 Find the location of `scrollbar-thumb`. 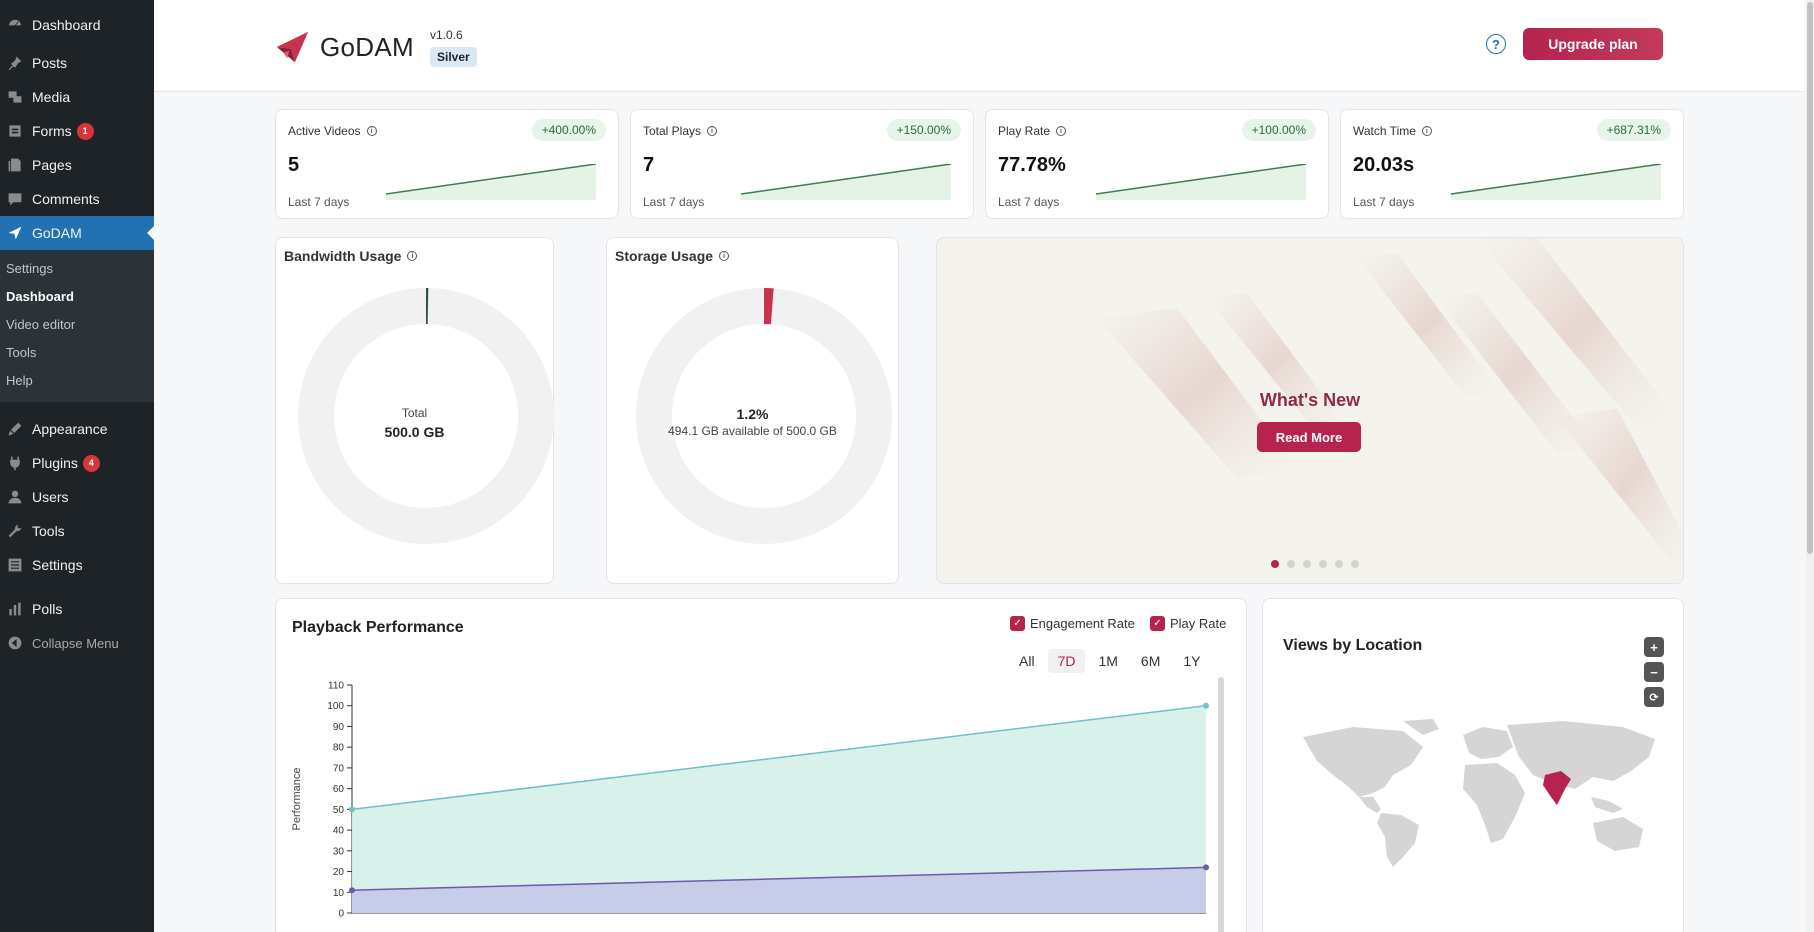

scrollbar-thumb is located at coordinates (1810, 278).